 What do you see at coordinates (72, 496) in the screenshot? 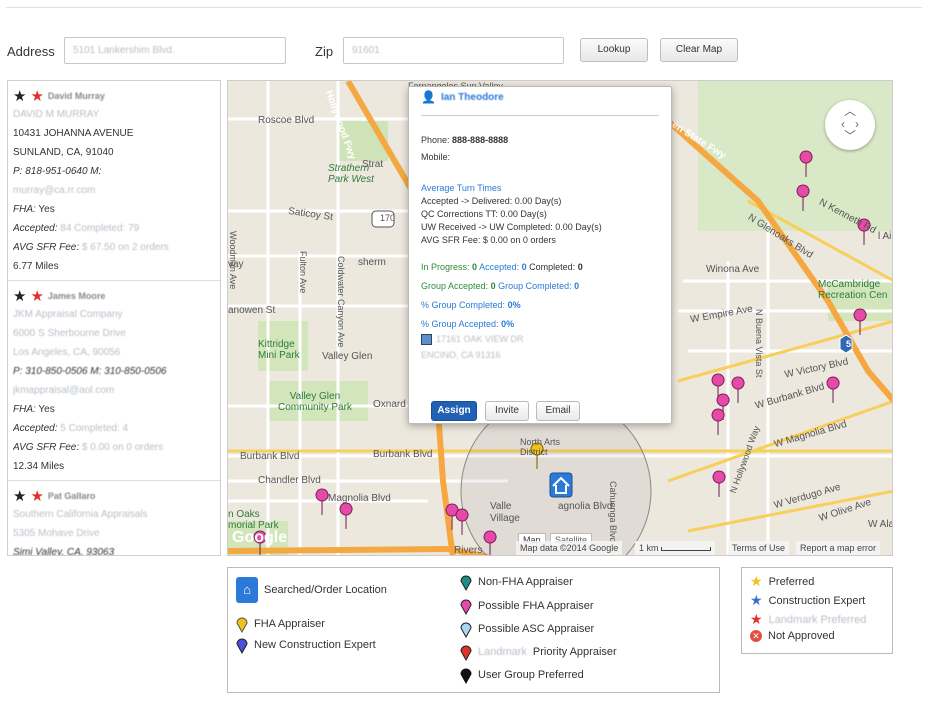
I see `appraiser-name: Pat Gallaro` at bounding box center [72, 496].